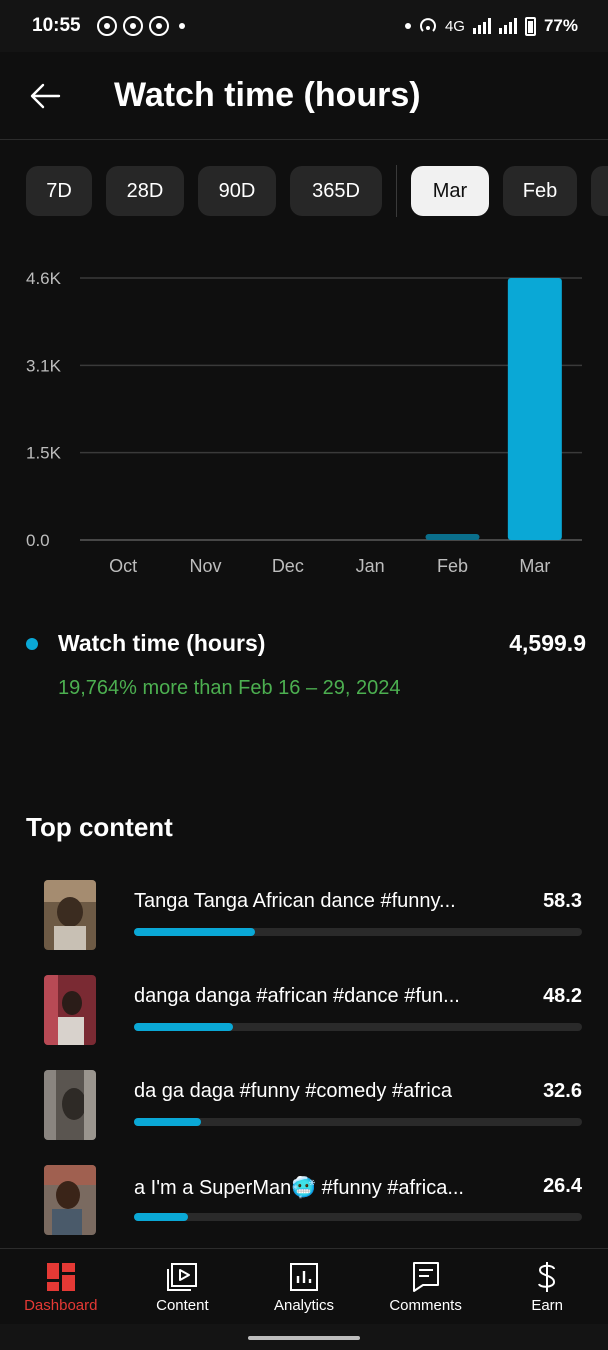 The height and width of the screenshot is (1350, 608). Describe the element at coordinates (123, 566) in the screenshot. I see `x-tick-label: Oct` at that location.